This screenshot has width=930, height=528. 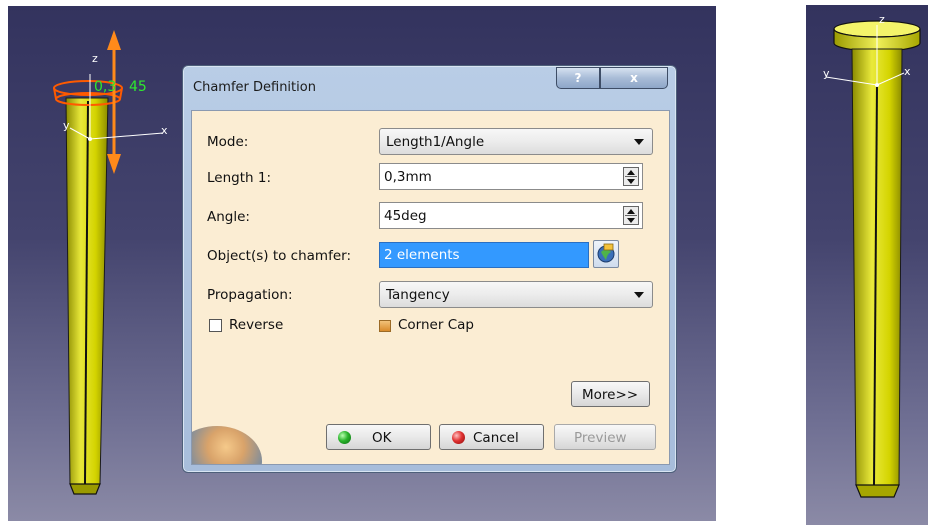 What do you see at coordinates (254, 87) in the screenshot?
I see `dialog-title: Chamfer Definition` at bounding box center [254, 87].